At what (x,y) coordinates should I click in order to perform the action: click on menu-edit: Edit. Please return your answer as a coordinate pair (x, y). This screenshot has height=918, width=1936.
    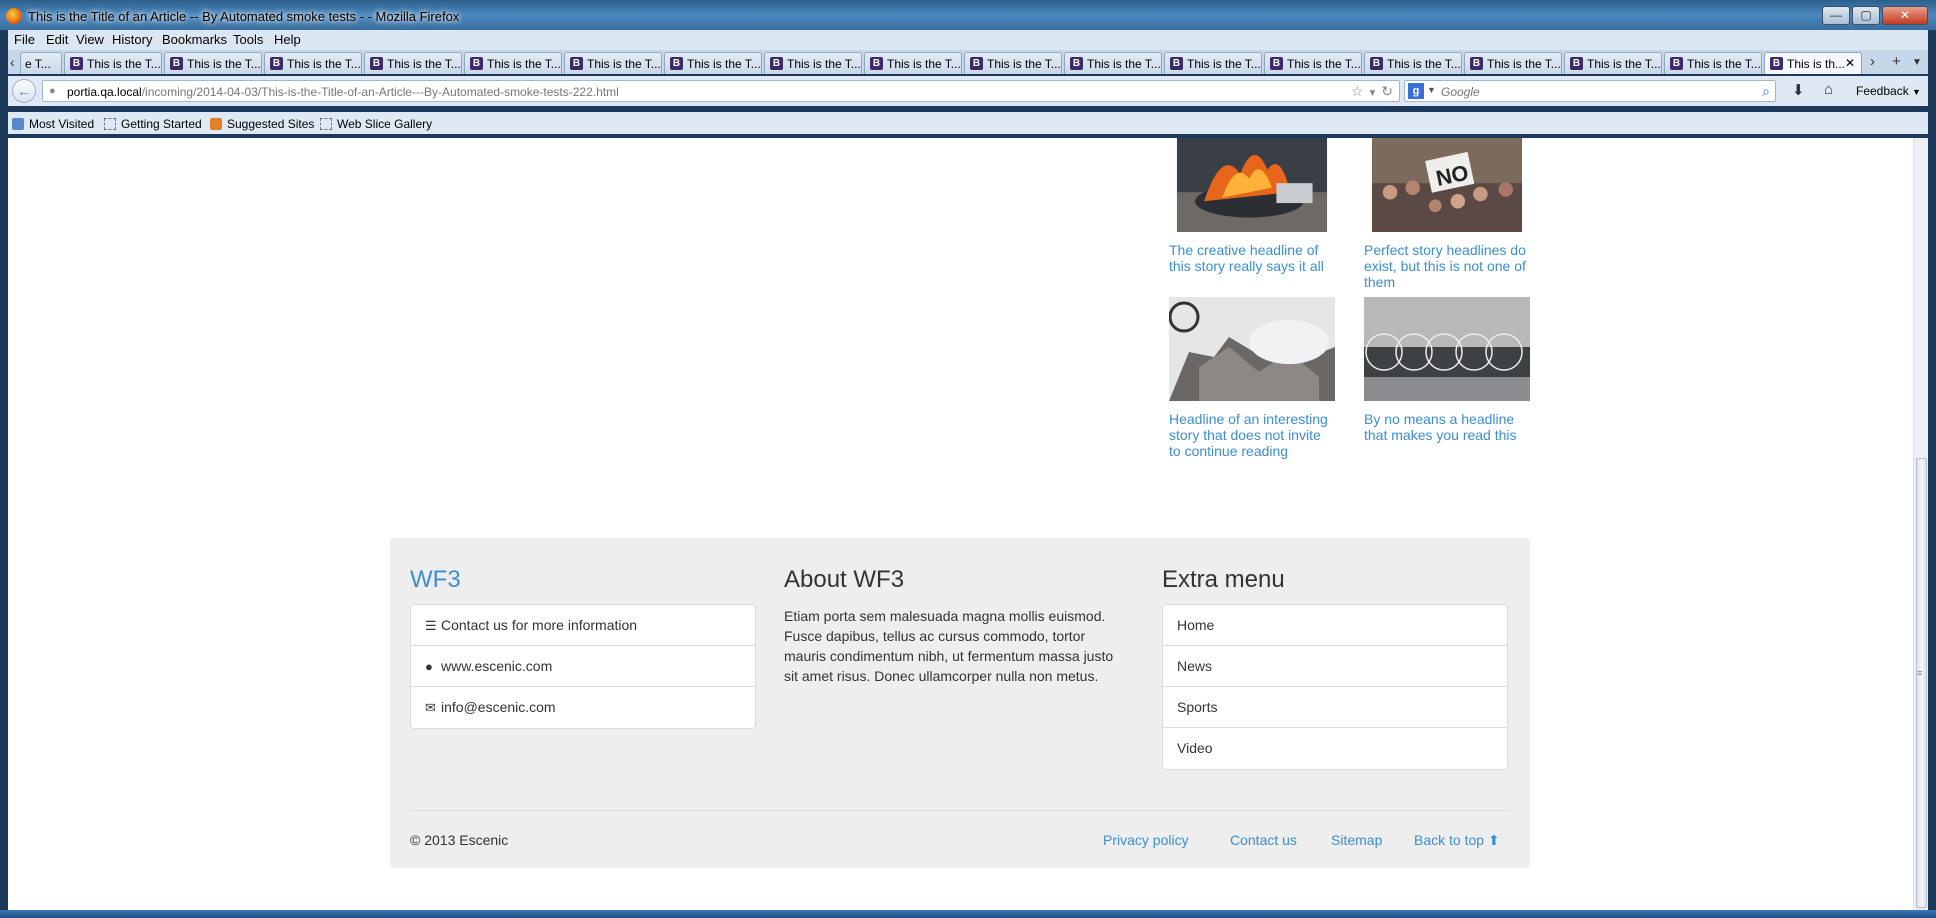
    Looking at the image, I should click on (57, 39).